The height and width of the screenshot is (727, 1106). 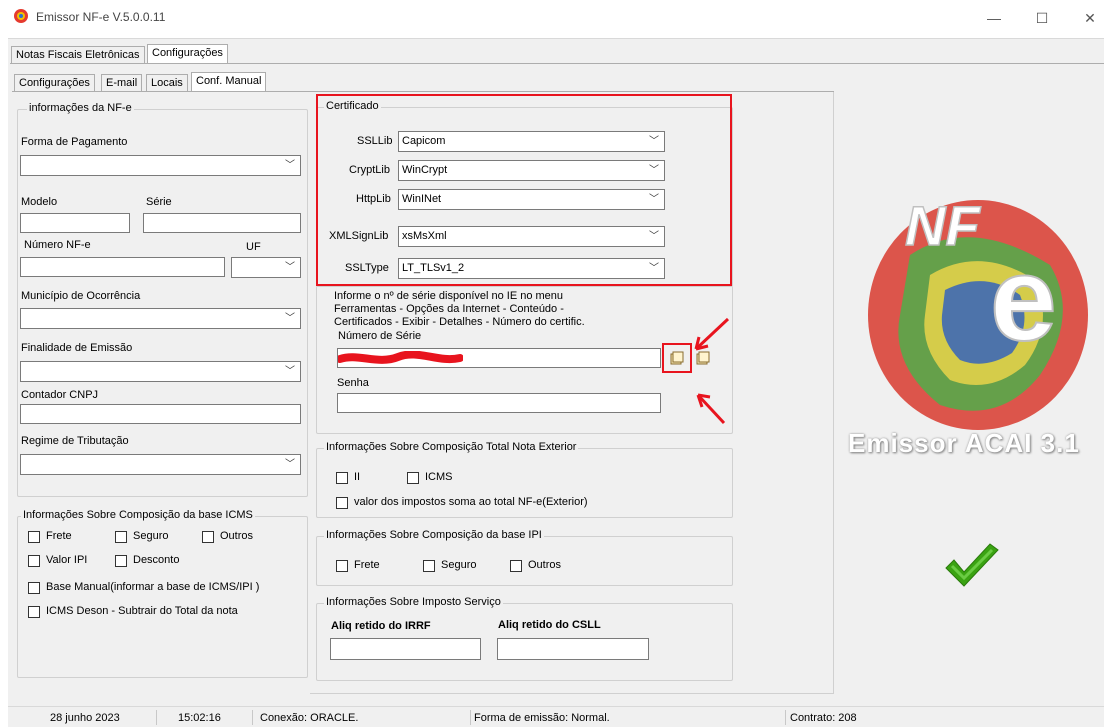 I want to click on ssltype-combo: LT_TLSv1_2 ﹀, so click(x=531, y=268).